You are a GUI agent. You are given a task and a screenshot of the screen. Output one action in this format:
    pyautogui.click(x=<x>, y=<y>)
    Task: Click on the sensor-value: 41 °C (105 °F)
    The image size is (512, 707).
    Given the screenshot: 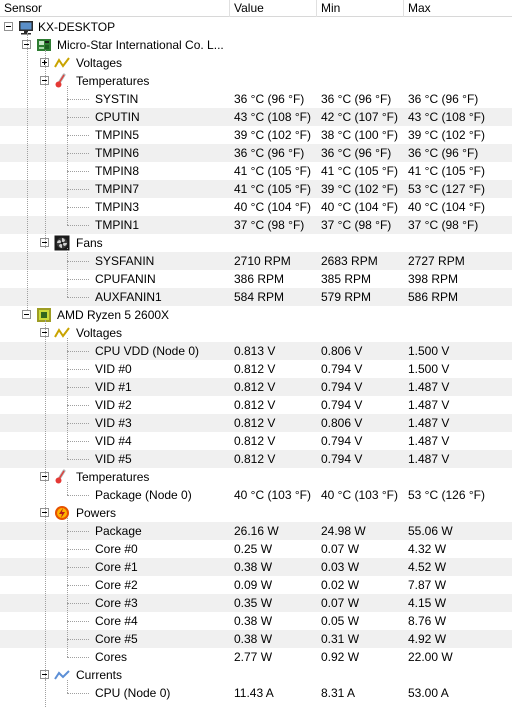 What is the action you would take?
    pyautogui.click(x=272, y=171)
    